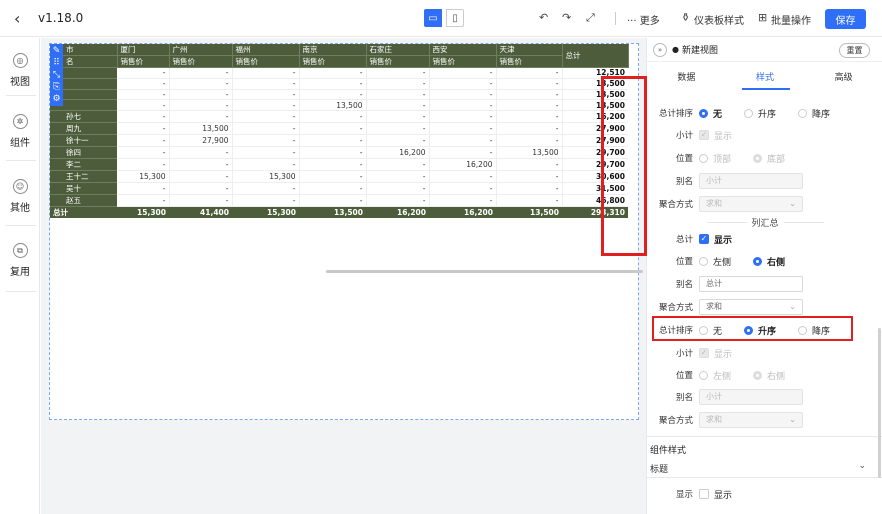 The image size is (882, 514). I want to click on more-button: ··· 更多, so click(643, 19).